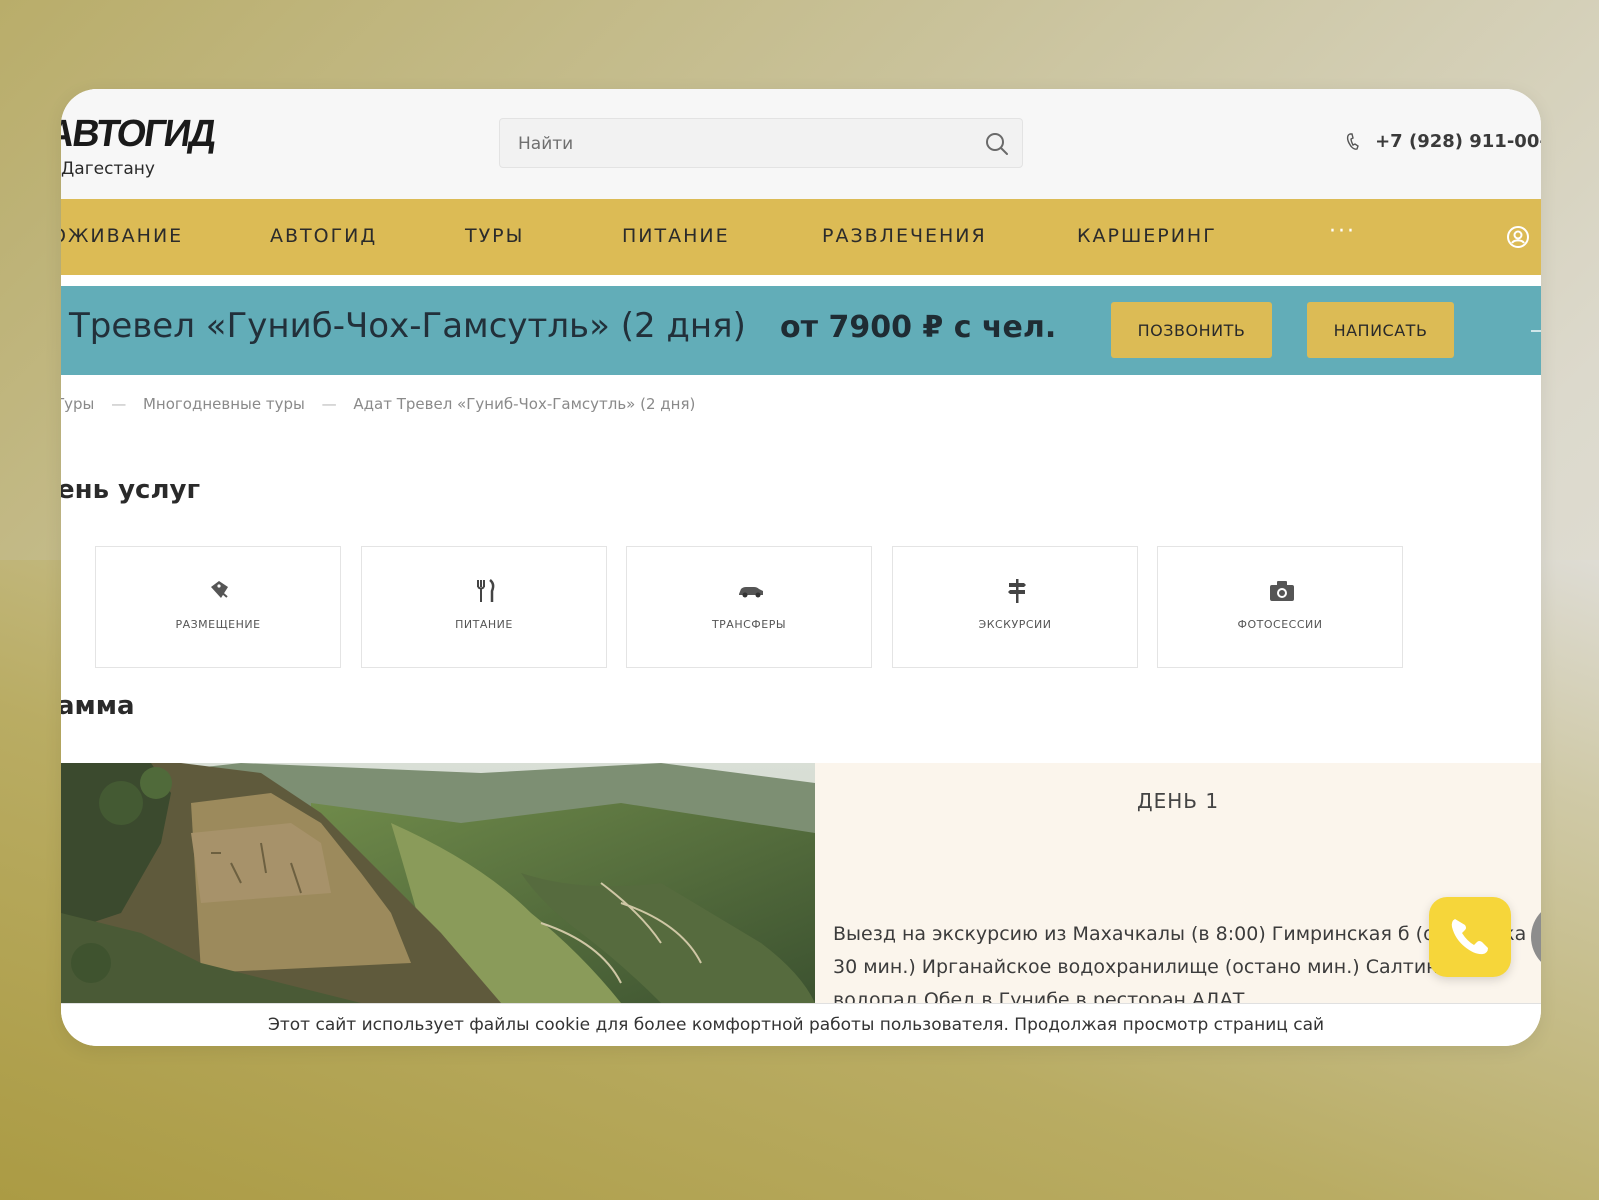 This screenshot has height=1200, width=1599. Describe the element at coordinates (749, 607) in the screenshot. I see `service-card-transfers: ТРАНСФЕРЫ` at that location.